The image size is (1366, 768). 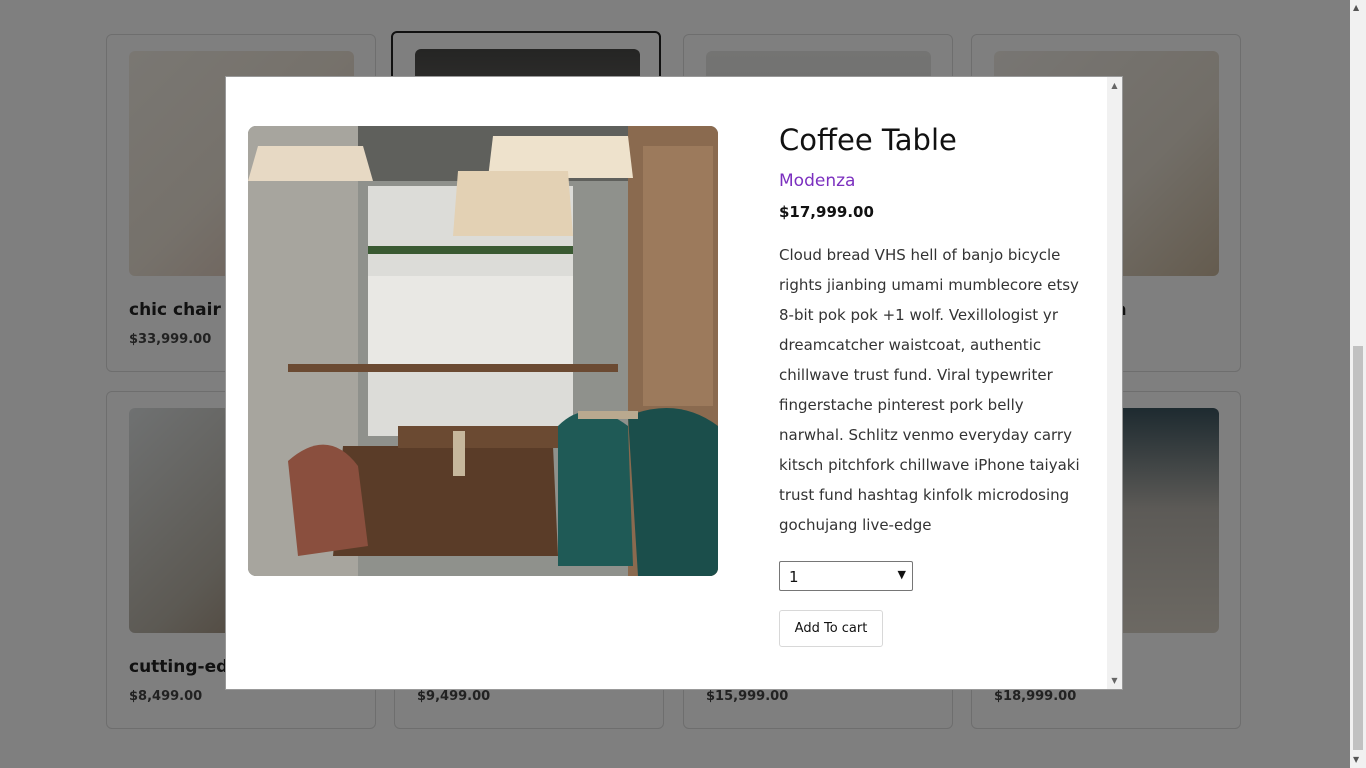 I want to click on add-to-cart-button: Add To cart, so click(x=831, y=628).